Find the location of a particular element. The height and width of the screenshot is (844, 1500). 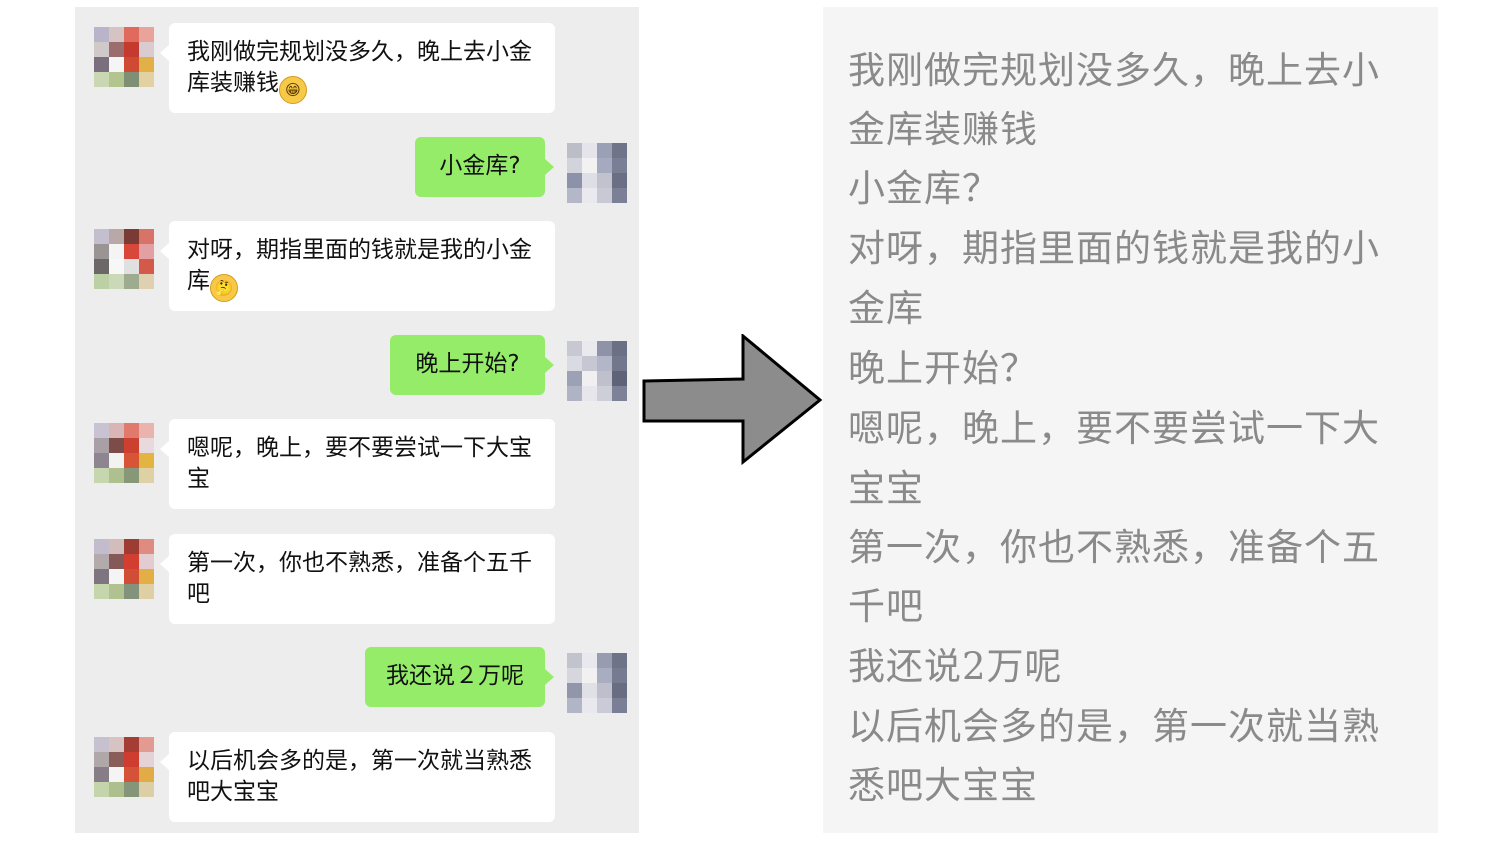

thinking-face-emoji-icon: 🤔 is located at coordinates (224, 288).